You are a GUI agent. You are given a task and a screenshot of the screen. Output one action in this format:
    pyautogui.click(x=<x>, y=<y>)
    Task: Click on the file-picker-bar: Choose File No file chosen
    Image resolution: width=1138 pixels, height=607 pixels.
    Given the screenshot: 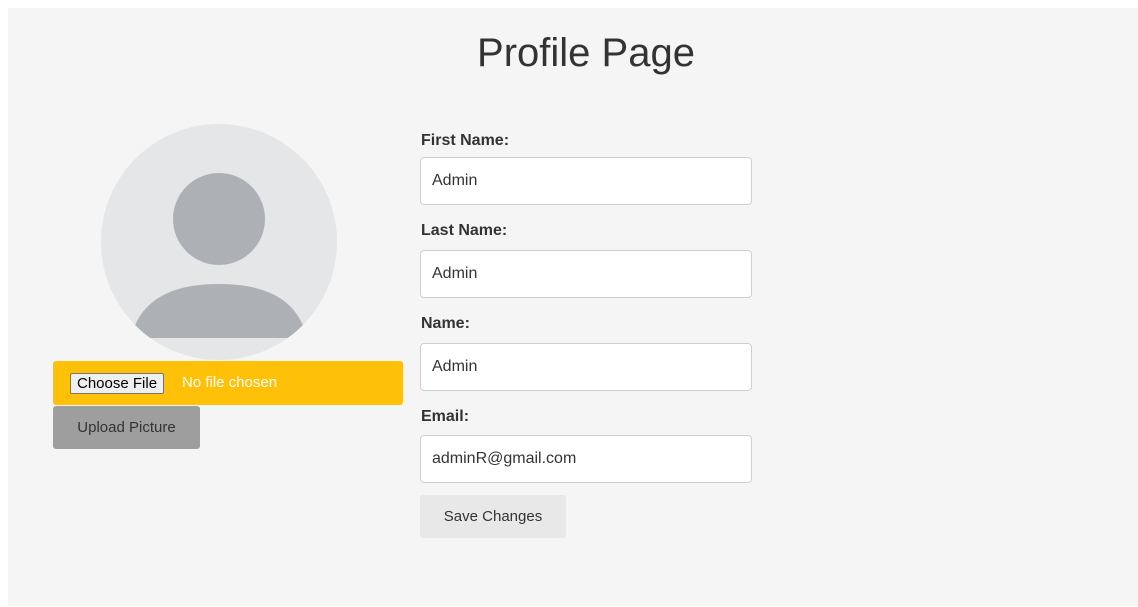 What is the action you would take?
    pyautogui.click(x=228, y=383)
    